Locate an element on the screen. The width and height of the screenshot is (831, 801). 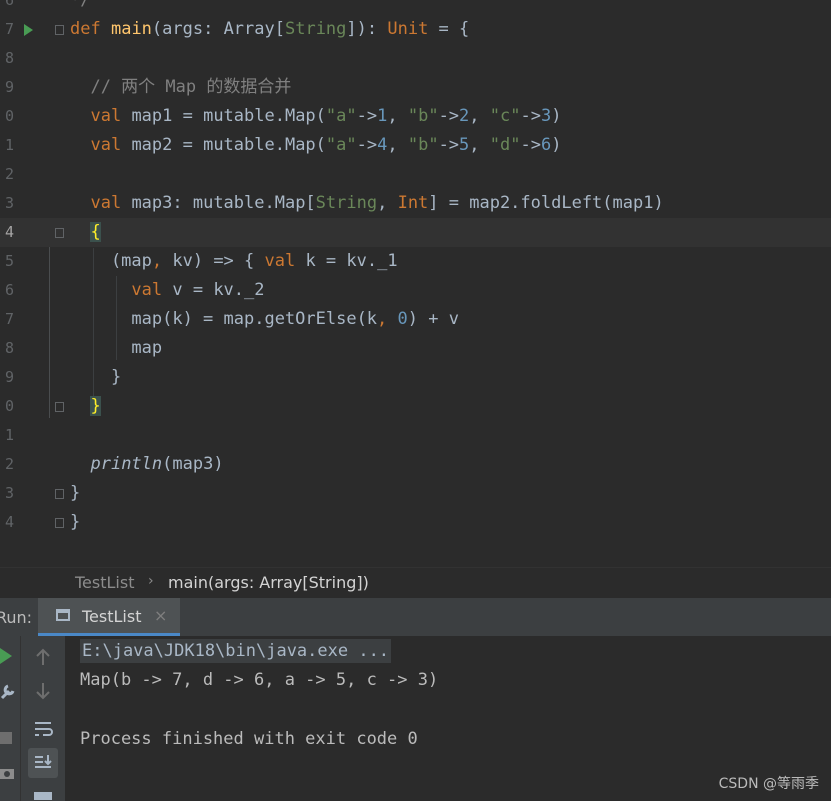
scroll-to-end-icon is located at coordinates (43, 761).